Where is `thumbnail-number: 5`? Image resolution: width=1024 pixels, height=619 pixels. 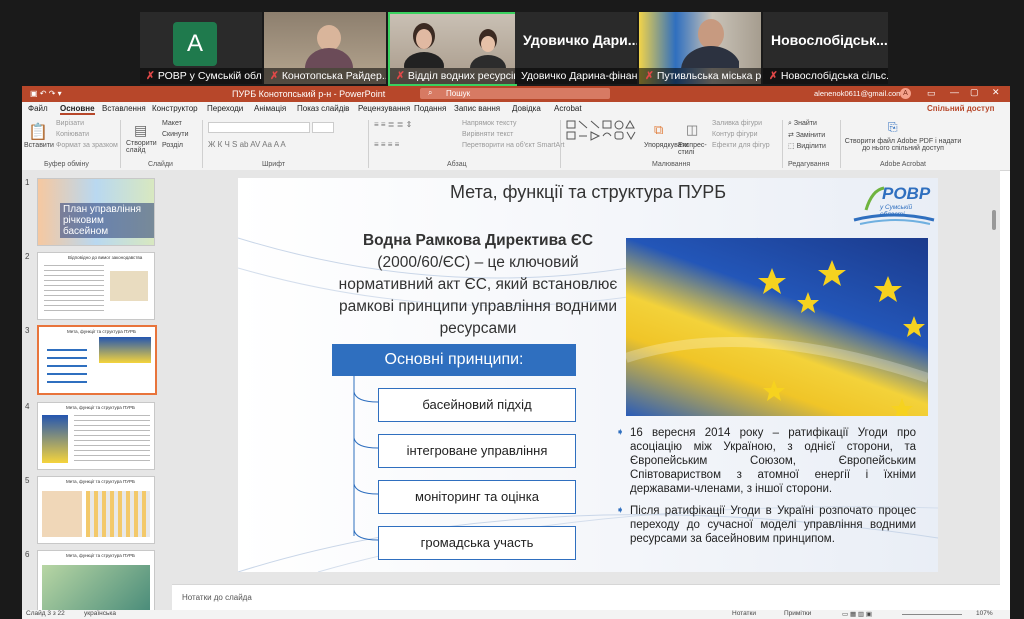 thumbnail-number: 5 is located at coordinates (27, 480).